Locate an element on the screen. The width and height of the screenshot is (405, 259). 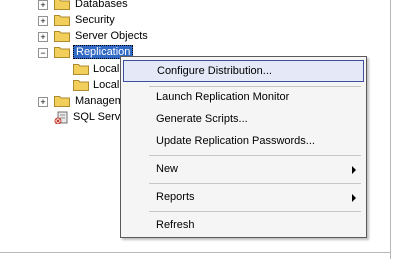
menu-item-reports: Reports is located at coordinates (243, 197).